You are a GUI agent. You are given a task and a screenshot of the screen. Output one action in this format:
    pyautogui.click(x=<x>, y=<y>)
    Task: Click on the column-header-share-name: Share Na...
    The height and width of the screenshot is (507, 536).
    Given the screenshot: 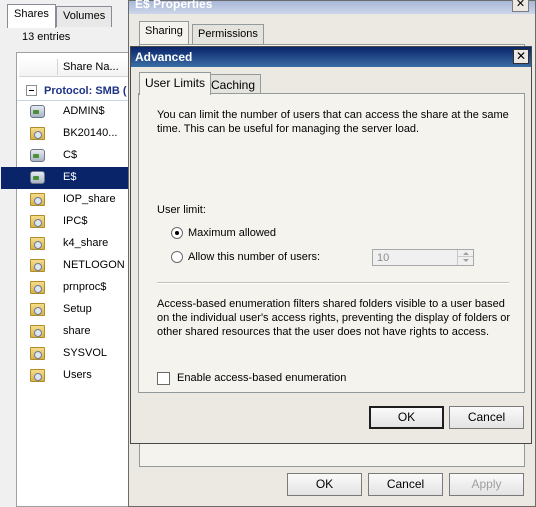 What is the action you would take?
    pyautogui.click(x=79, y=67)
    